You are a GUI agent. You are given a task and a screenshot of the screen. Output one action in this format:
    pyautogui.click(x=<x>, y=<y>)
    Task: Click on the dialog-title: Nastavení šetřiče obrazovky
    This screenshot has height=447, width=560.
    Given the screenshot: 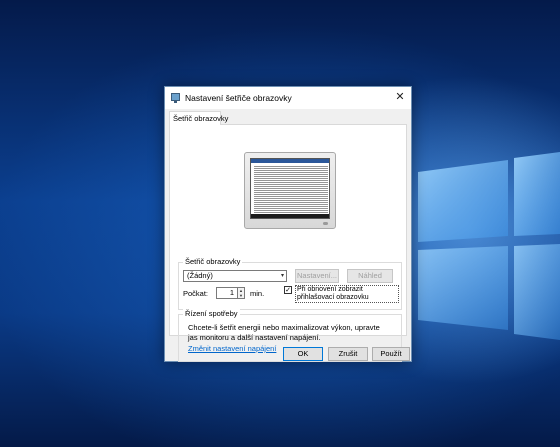 What is the action you would take?
    pyautogui.click(x=238, y=98)
    